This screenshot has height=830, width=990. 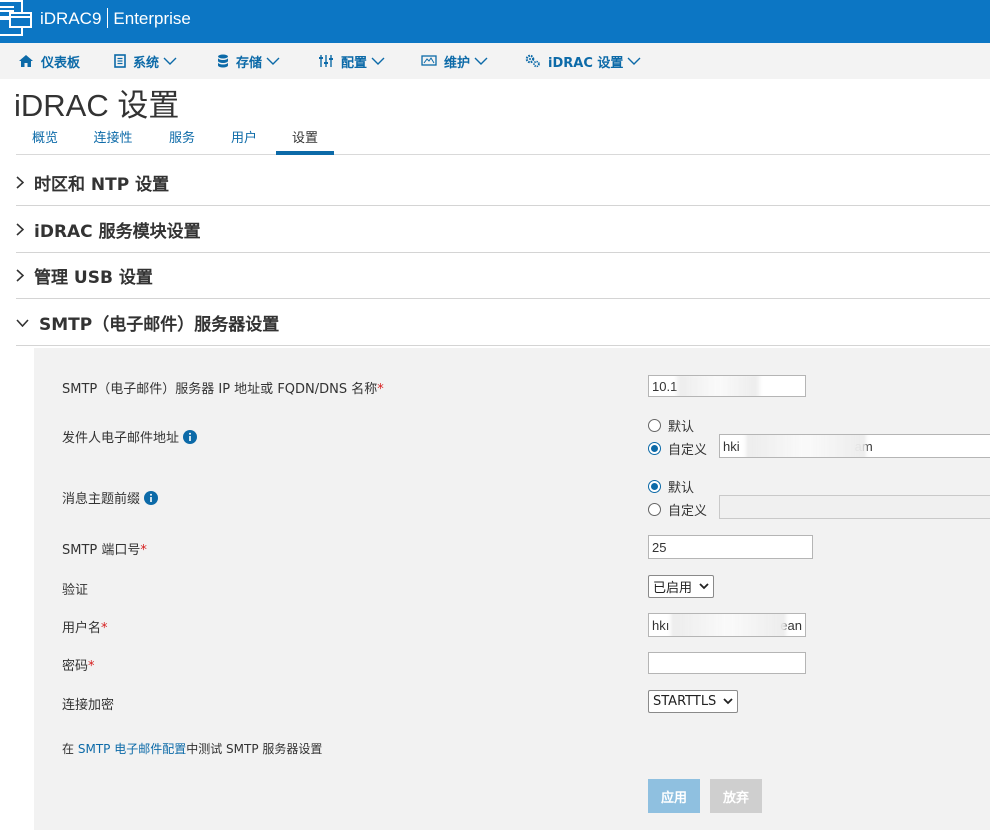 What do you see at coordinates (108, 18) in the screenshot?
I see `brand-divider` at bounding box center [108, 18].